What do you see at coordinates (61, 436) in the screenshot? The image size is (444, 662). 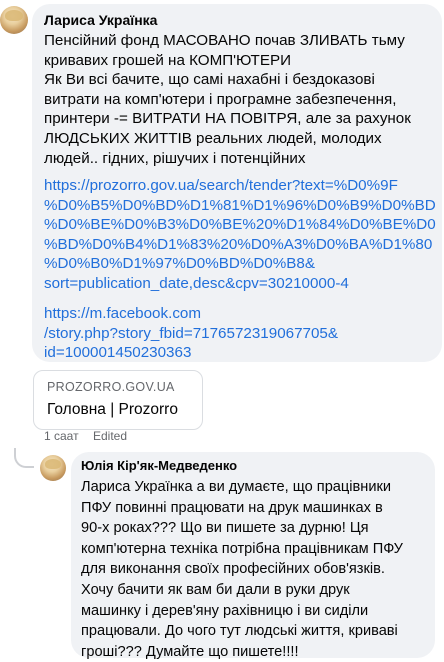 I see `comment-time: 1 саат` at bounding box center [61, 436].